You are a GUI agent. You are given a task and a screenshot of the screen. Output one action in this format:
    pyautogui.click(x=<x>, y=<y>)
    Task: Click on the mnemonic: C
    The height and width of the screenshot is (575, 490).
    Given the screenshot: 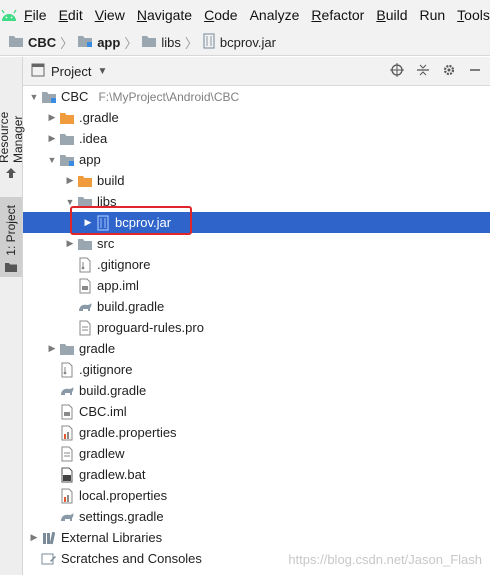 What is the action you would take?
    pyautogui.click(x=209, y=15)
    